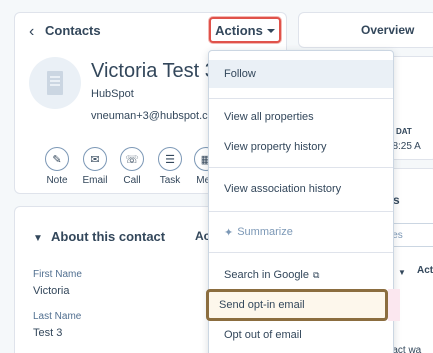 The image size is (433, 353). Describe the element at coordinates (270, 31) in the screenshot. I see `caret-down-icon` at that location.